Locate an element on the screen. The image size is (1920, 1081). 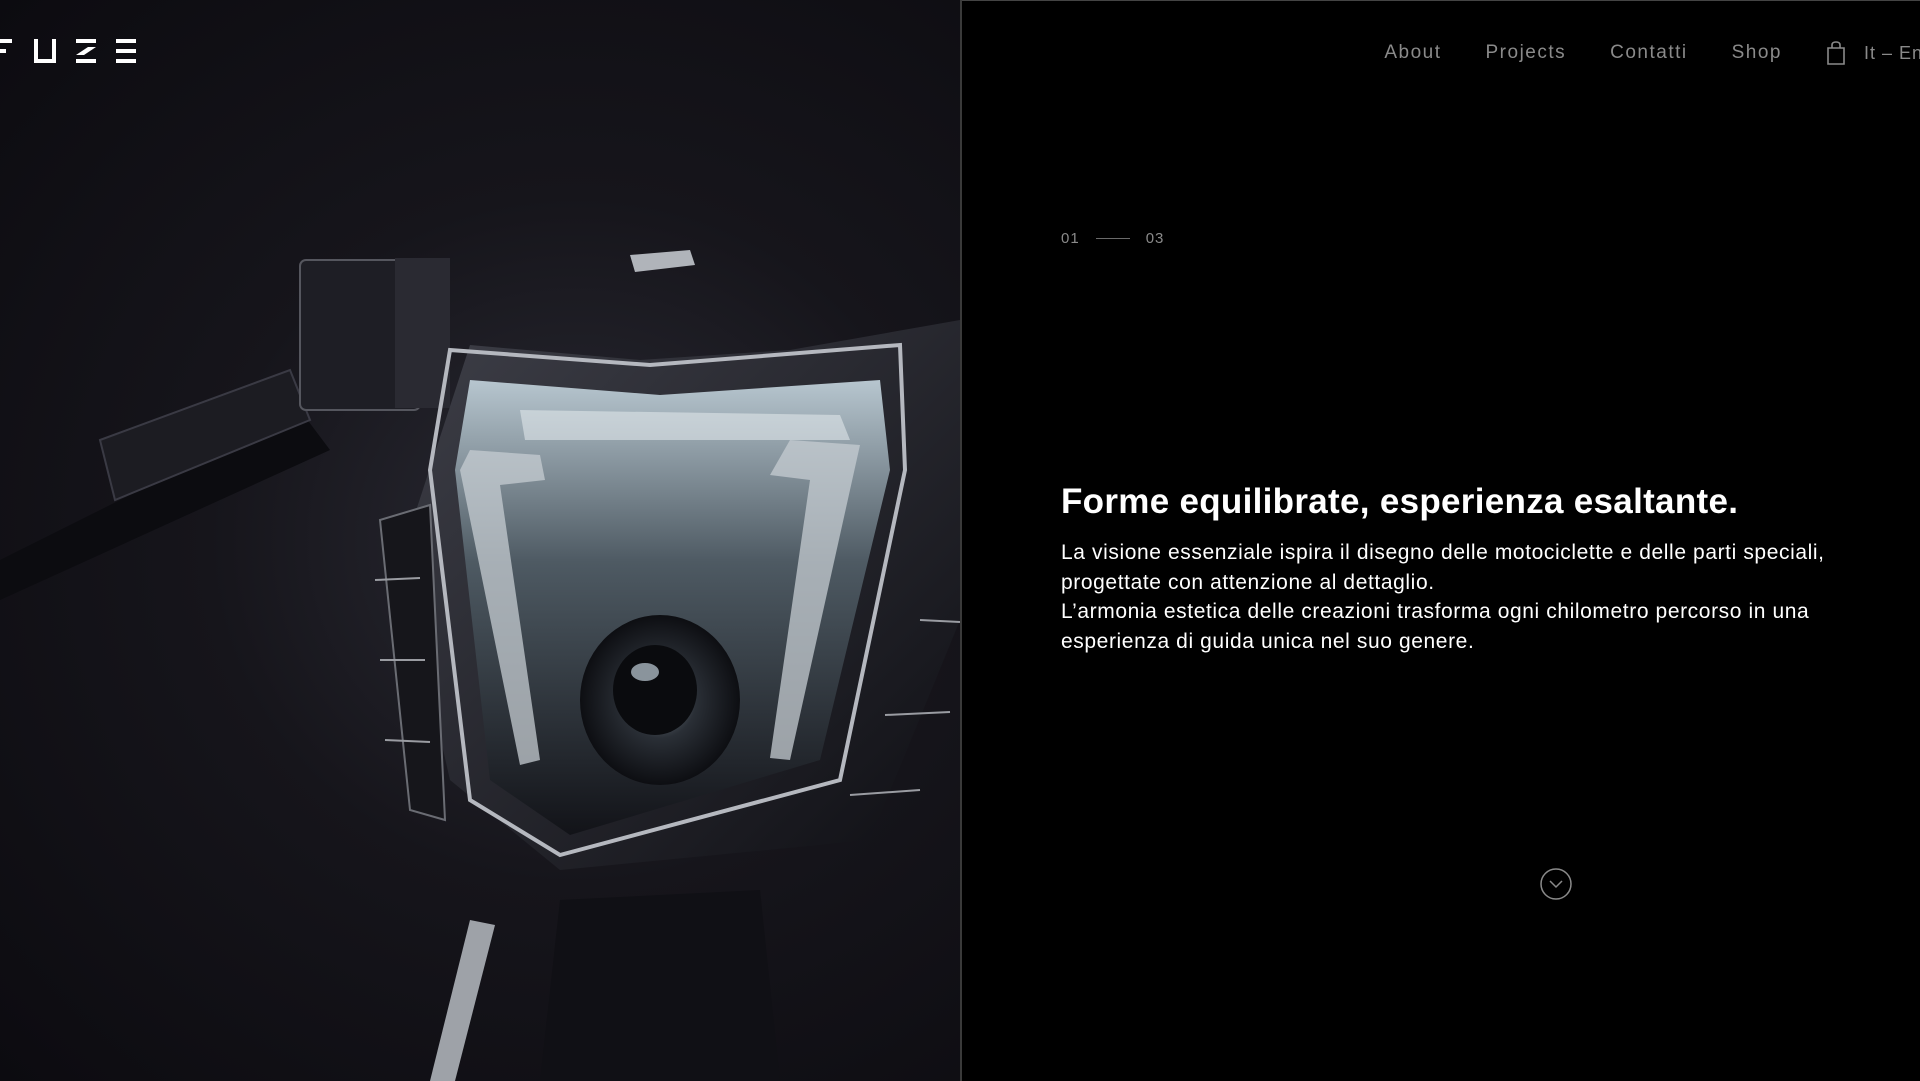
hero-headline: Forme equilibrate, esperienza esaltante. is located at coordinates (1400, 501).